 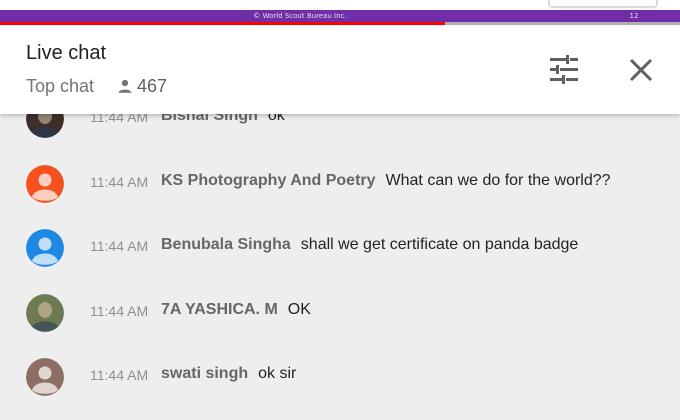 What do you see at coordinates (152, 85) in the screenshot?
I see `viewer-count: 467` at bounding box center [152, 85].